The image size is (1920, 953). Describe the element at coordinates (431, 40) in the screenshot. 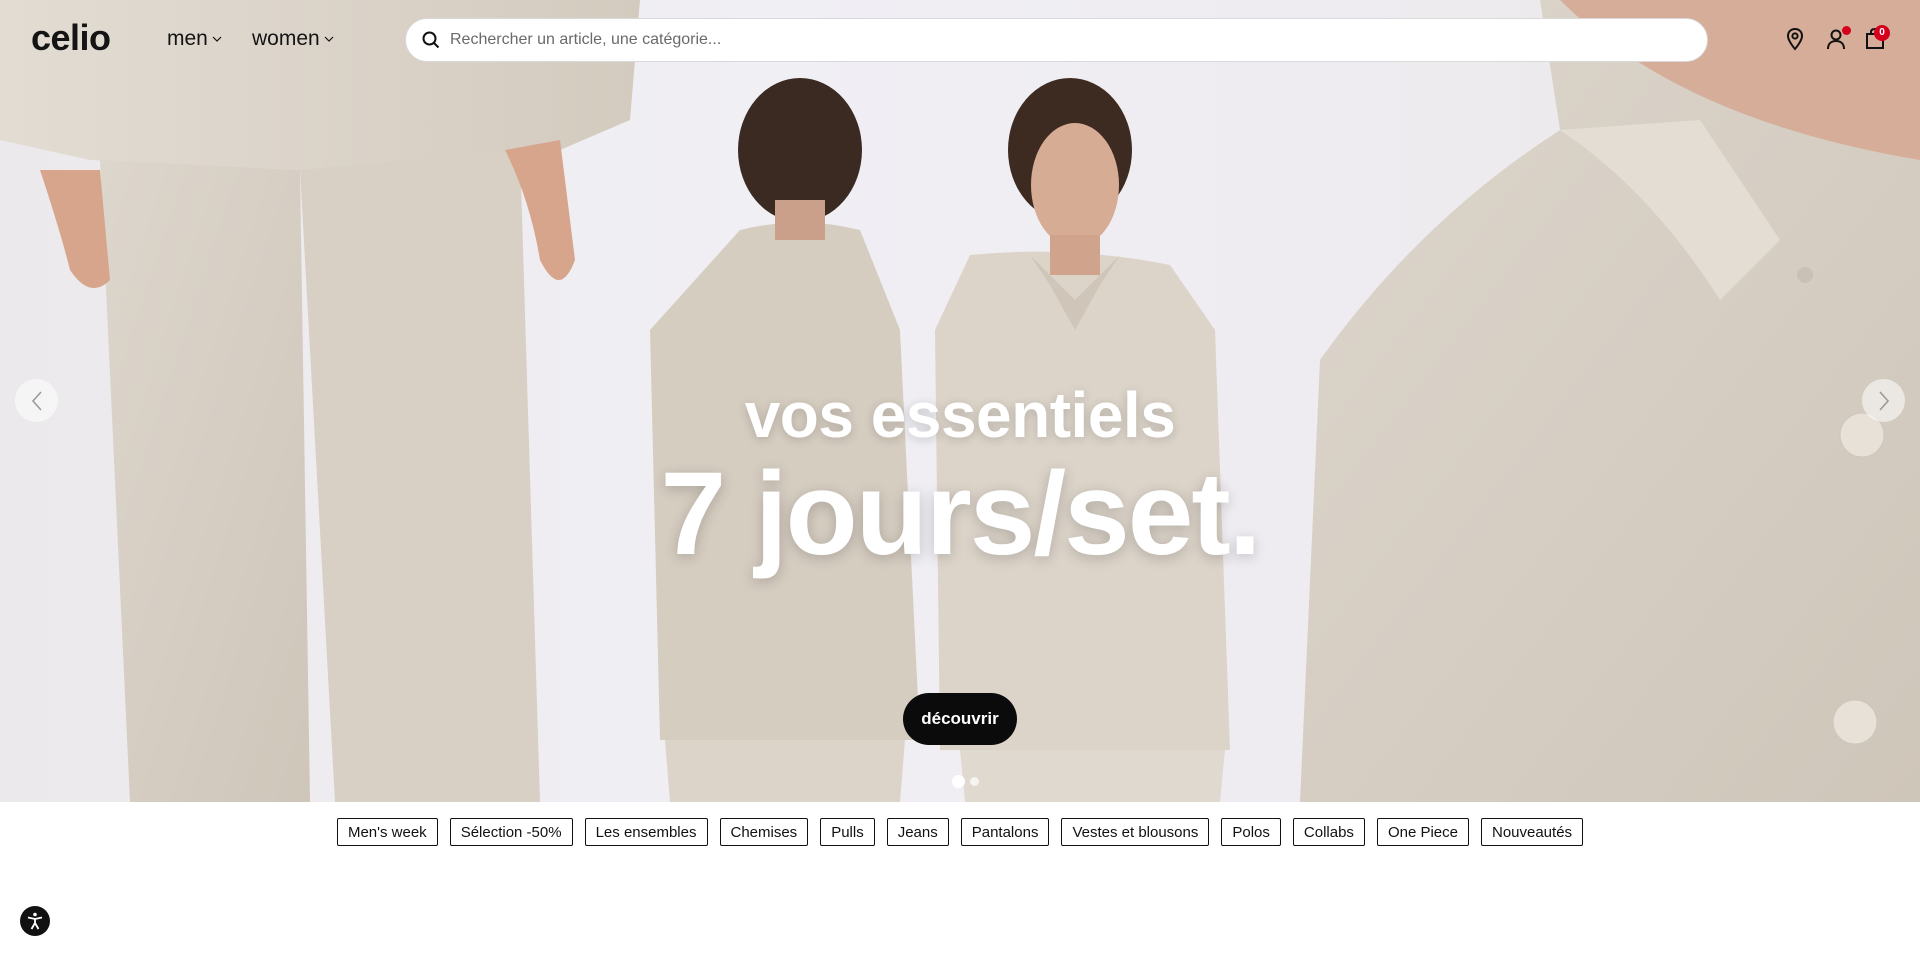

I see `search-icon` at that location.